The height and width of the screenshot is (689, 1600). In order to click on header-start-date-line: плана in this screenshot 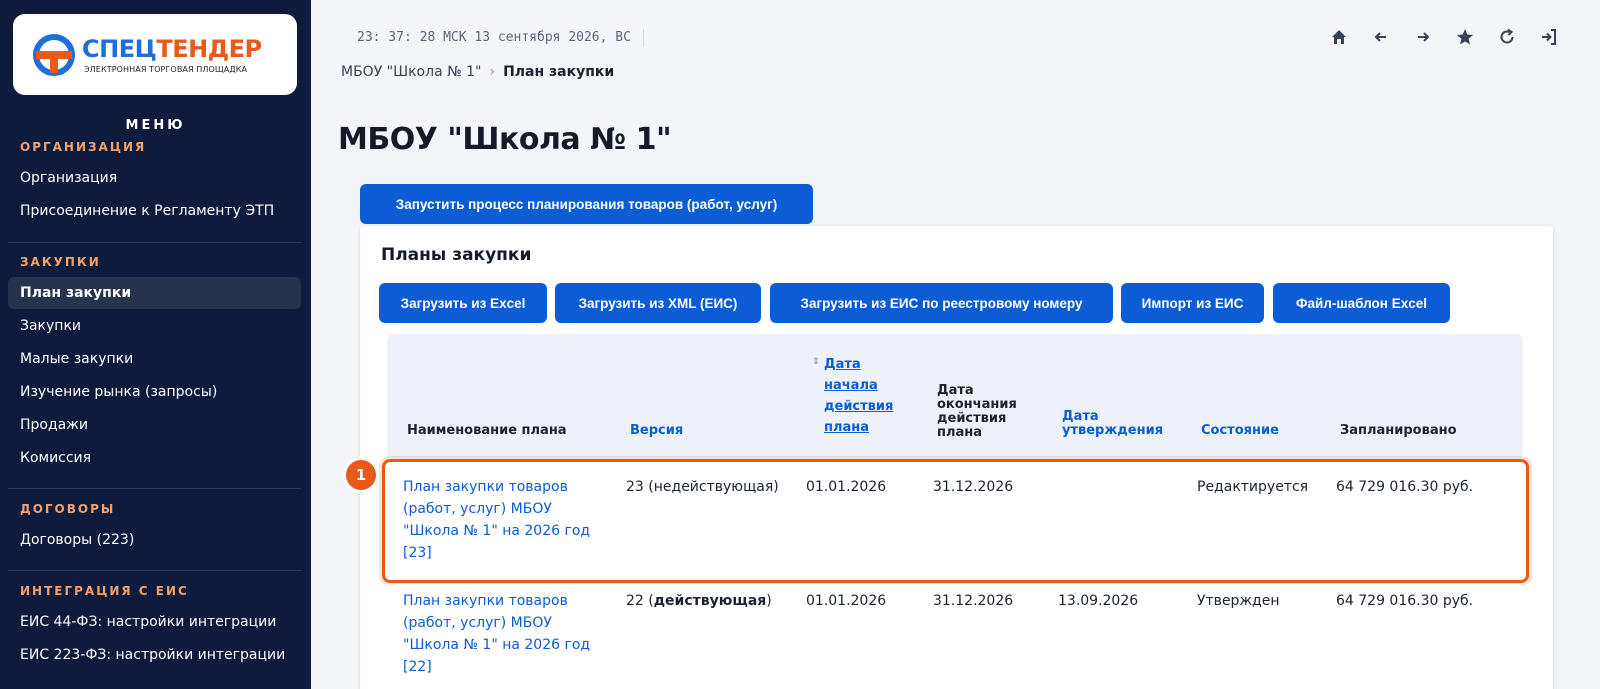, I will do `click(847, 427)`.